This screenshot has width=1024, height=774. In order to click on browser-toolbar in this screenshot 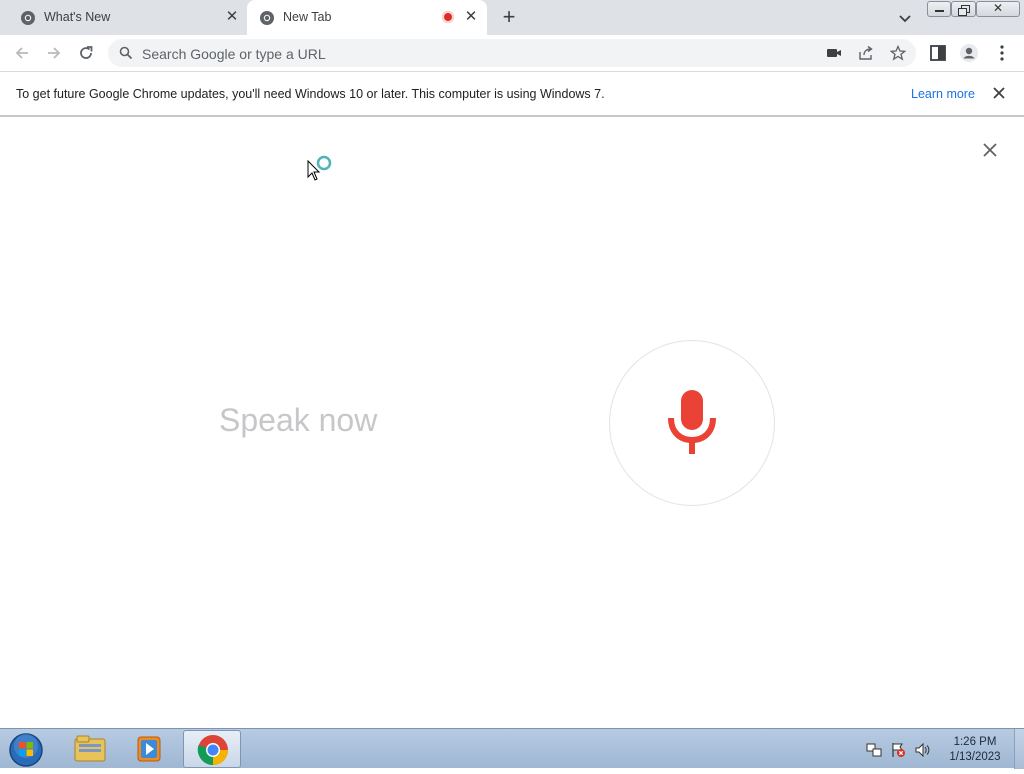, I will do `click(512, 53)`.